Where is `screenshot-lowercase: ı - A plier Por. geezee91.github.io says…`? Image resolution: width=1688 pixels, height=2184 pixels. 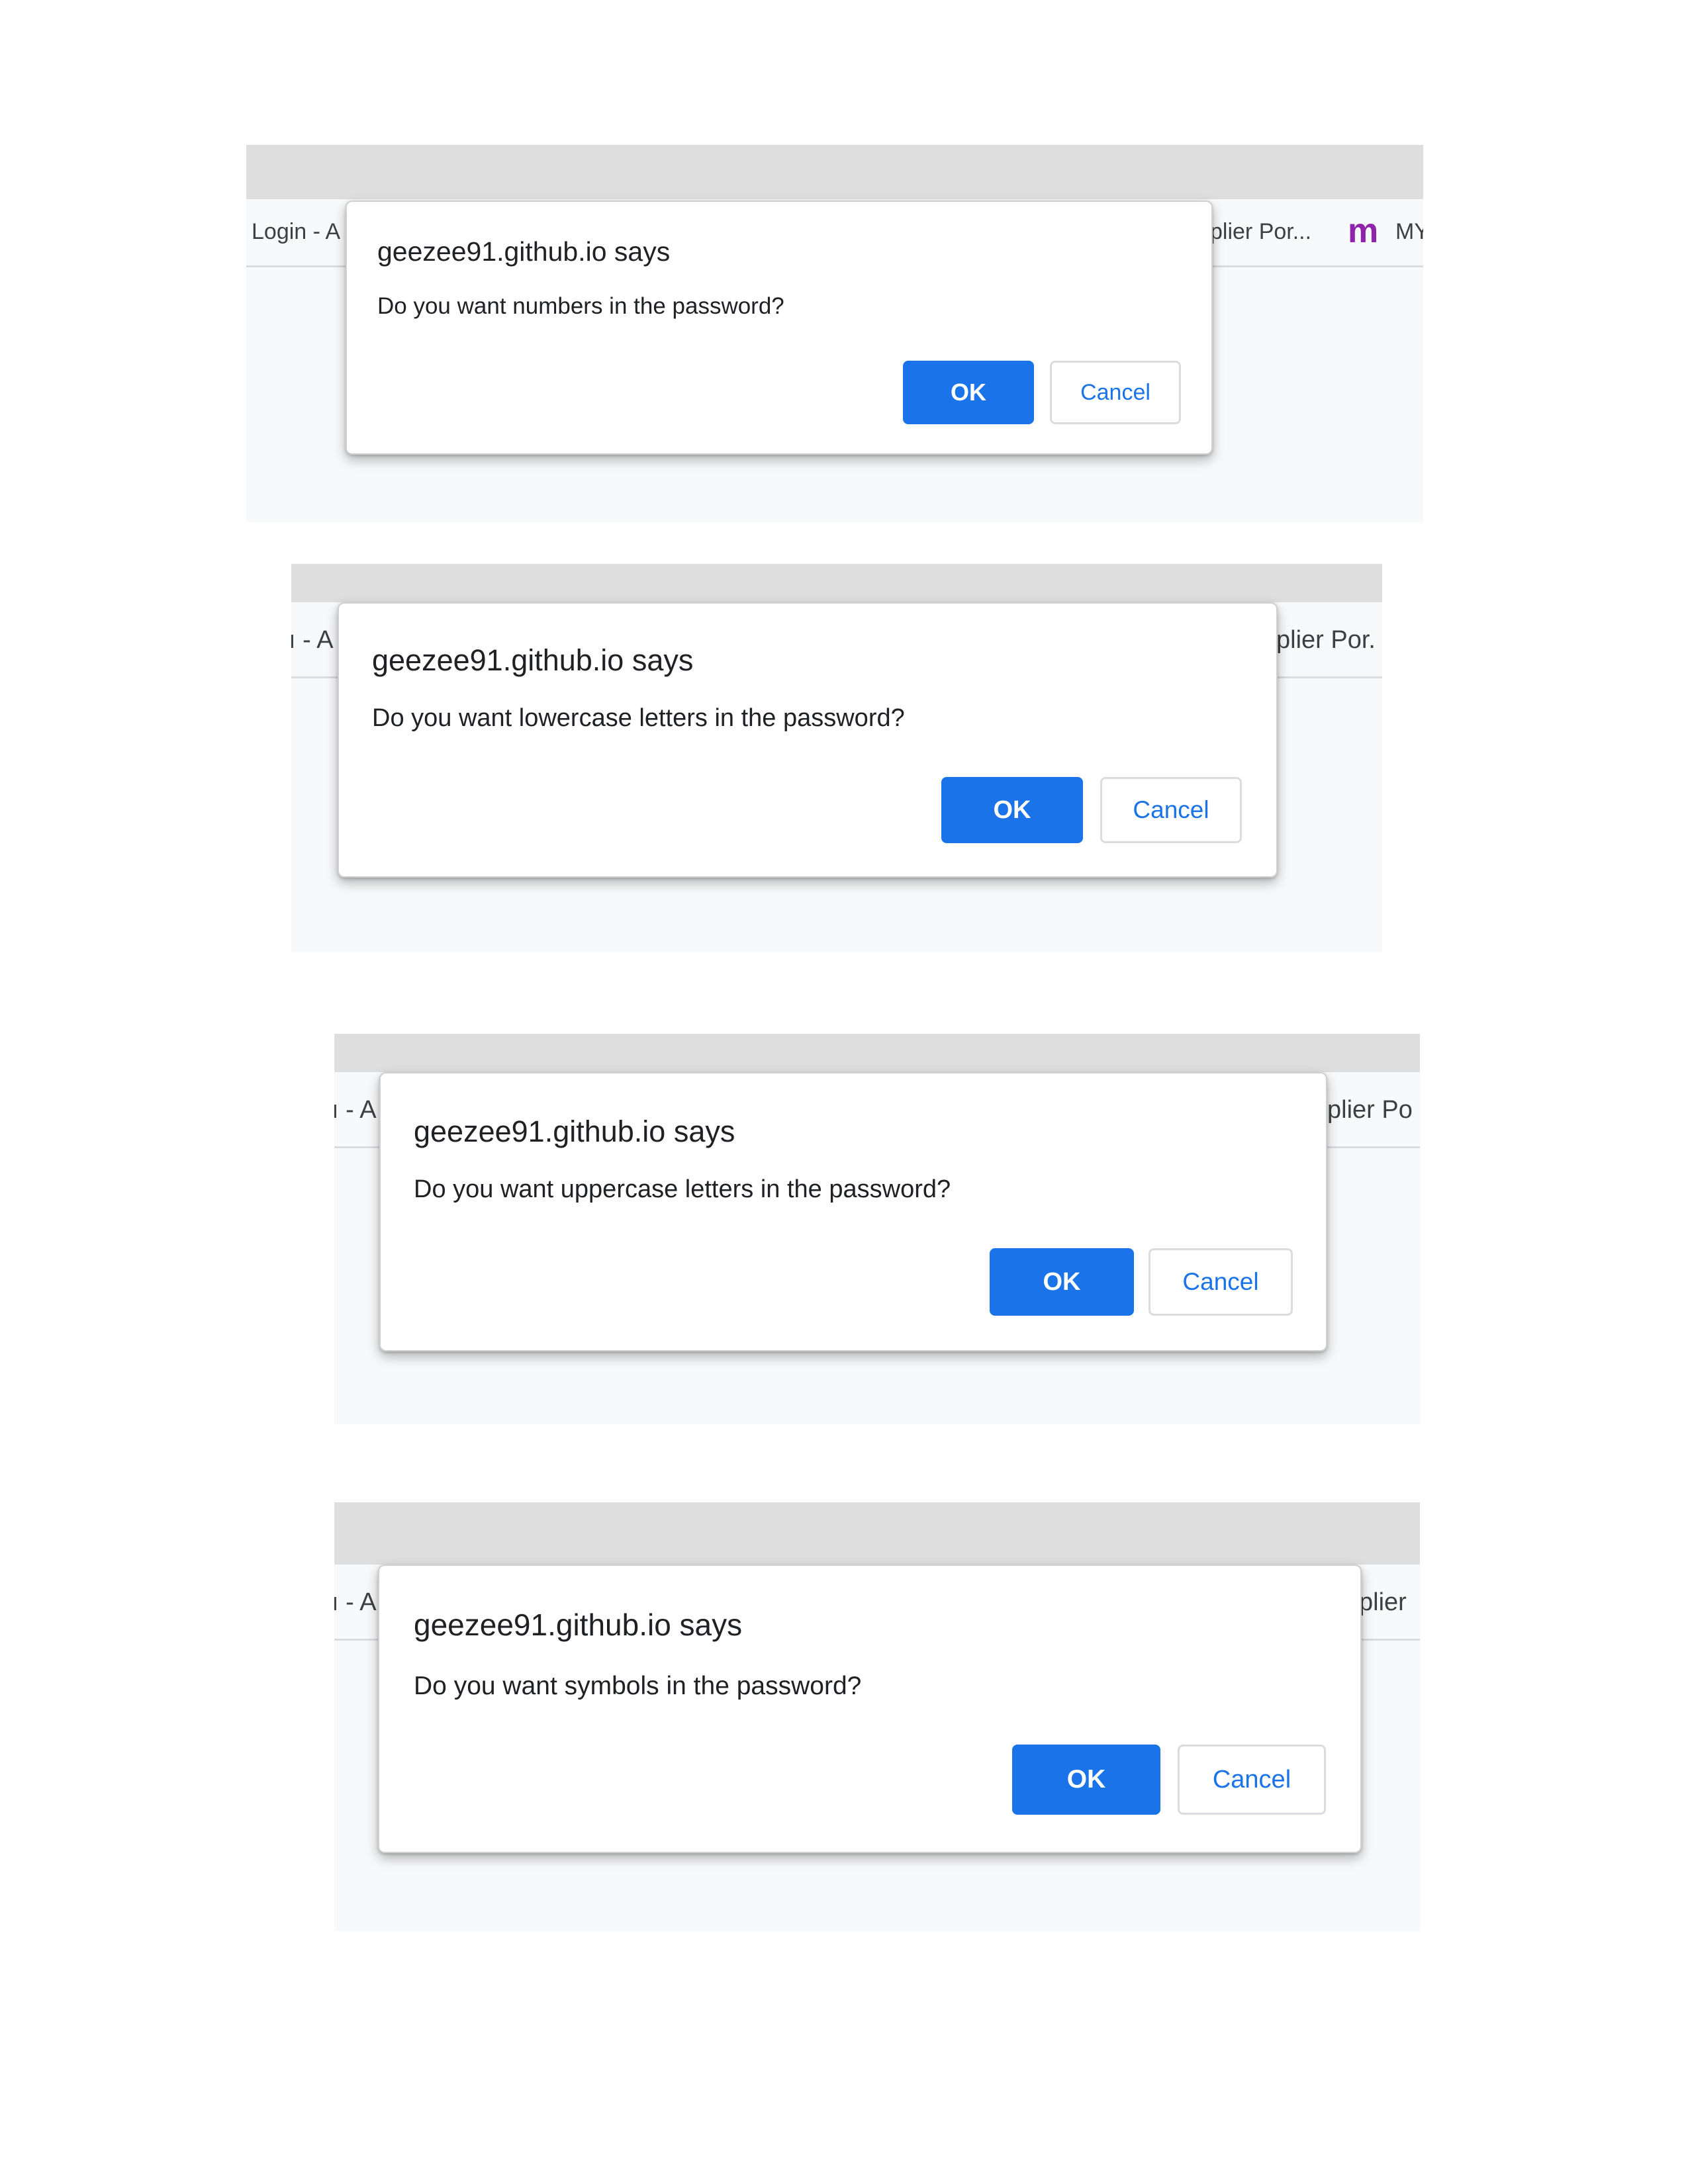
screenshot-lowercase: ı - A plier Por. geezee91.github.io says… is located at coordinates (836, 758).